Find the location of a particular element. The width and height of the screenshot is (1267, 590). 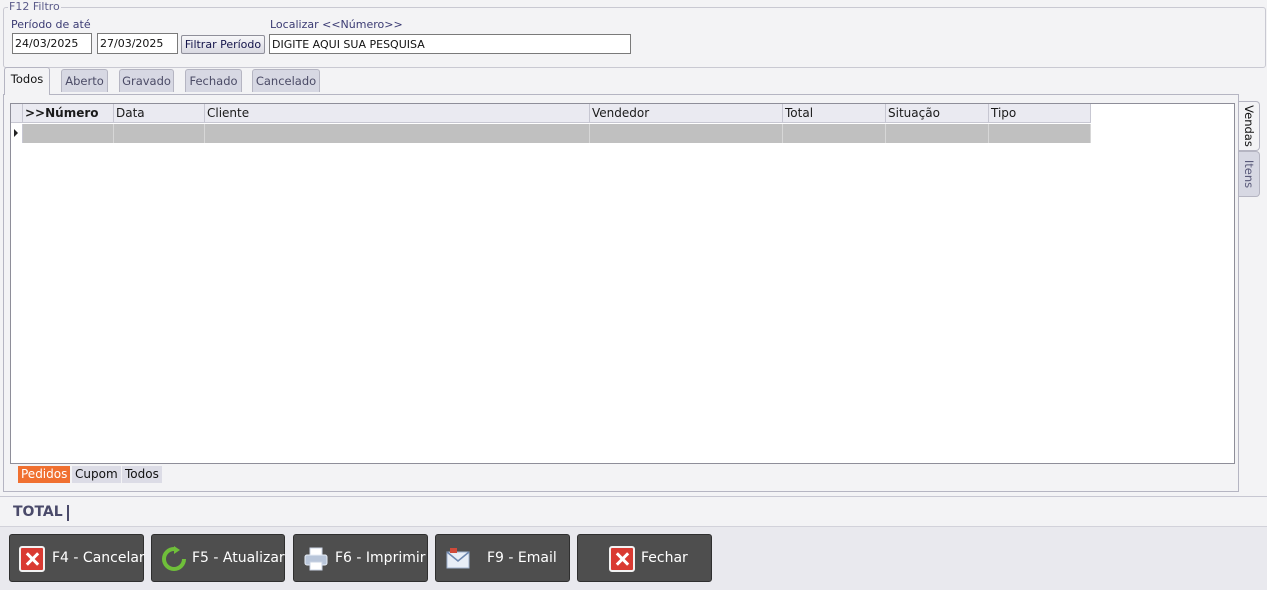

subtab-pedidos: Pedidos is located at coordinates (44, 474).